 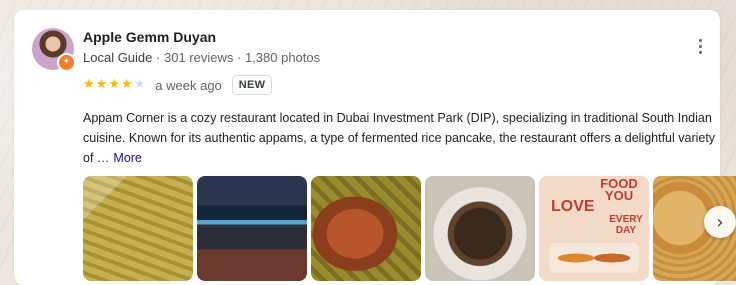 What do you see at coordinates (118, 57) in the screenshot?
I see `local-guide-label: Local Guide` at bounding box center [118, 57].